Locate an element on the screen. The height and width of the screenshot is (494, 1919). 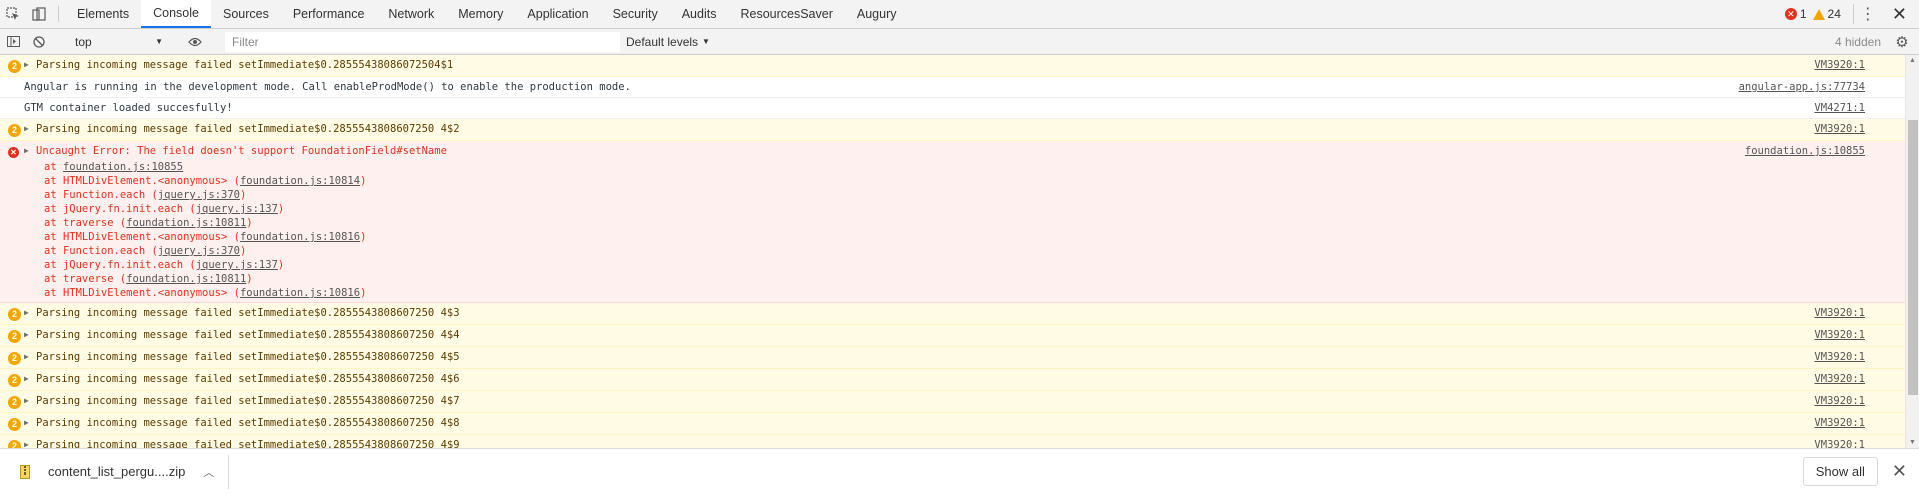
tab-resourcessaver: ResourcesSaver is located at coordinates (786, 14).